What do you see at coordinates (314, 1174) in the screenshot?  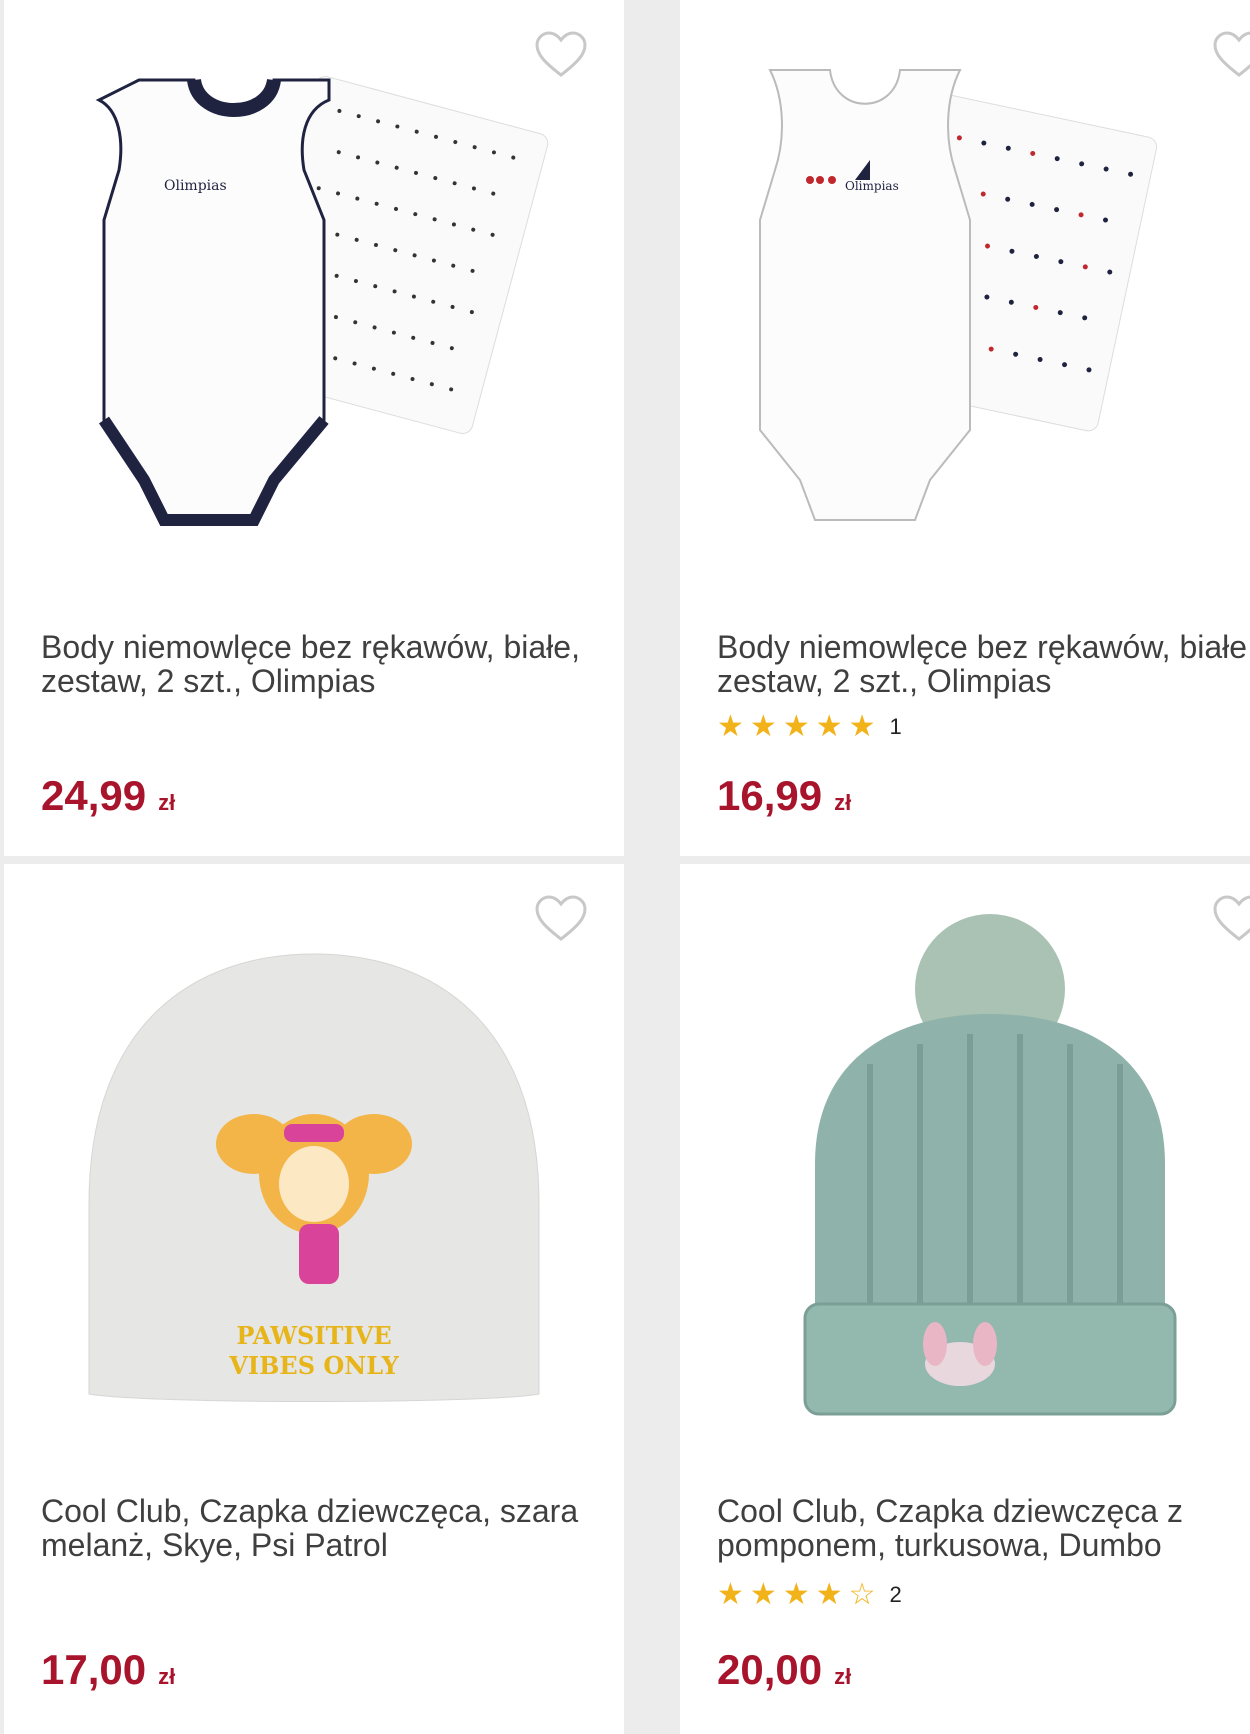 I see `product-image: PAWSITIVE VIBES ONLY` at bounding box center [314, 1174].